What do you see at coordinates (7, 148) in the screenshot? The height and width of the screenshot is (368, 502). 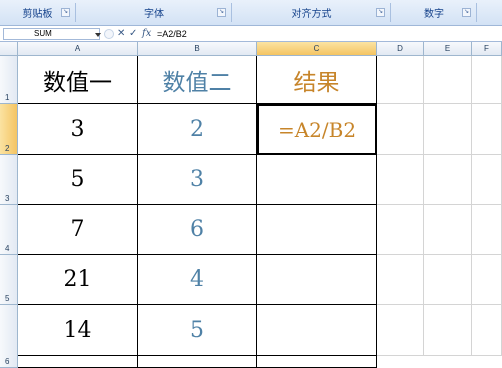 I see `row-number: 2` at bounding box center [7, 148].